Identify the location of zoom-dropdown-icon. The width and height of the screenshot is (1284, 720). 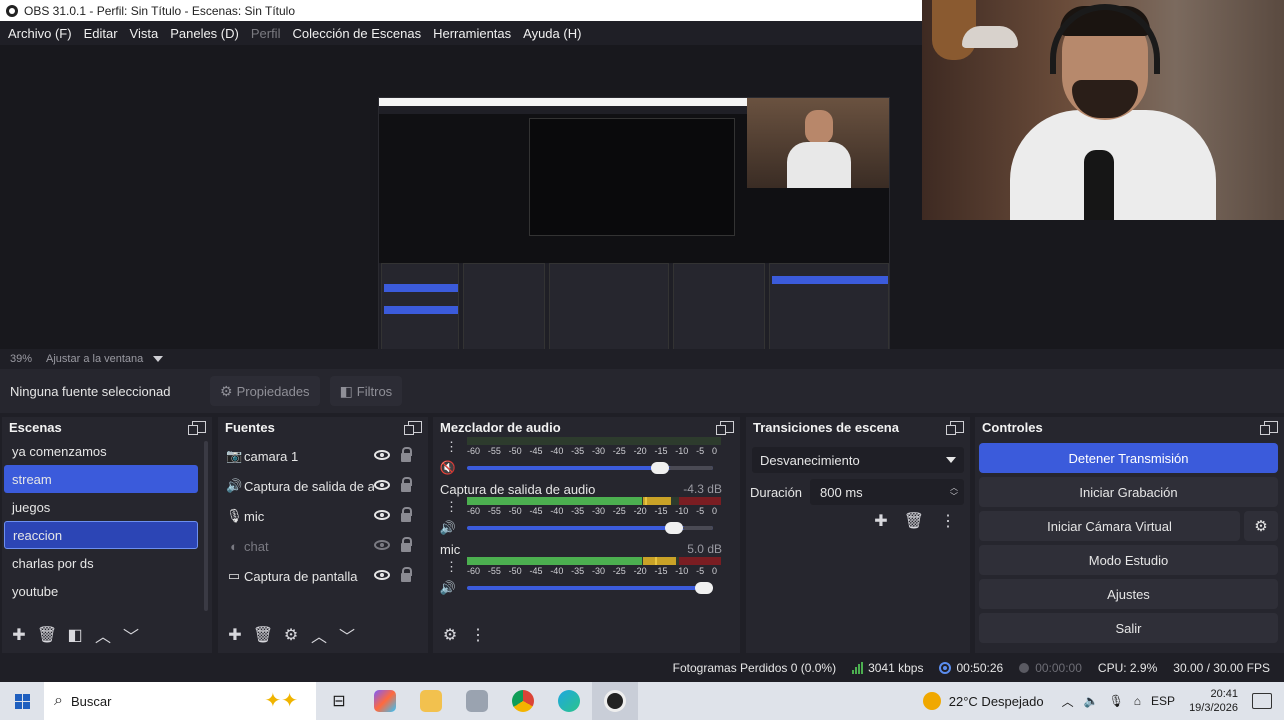
(158, 359).